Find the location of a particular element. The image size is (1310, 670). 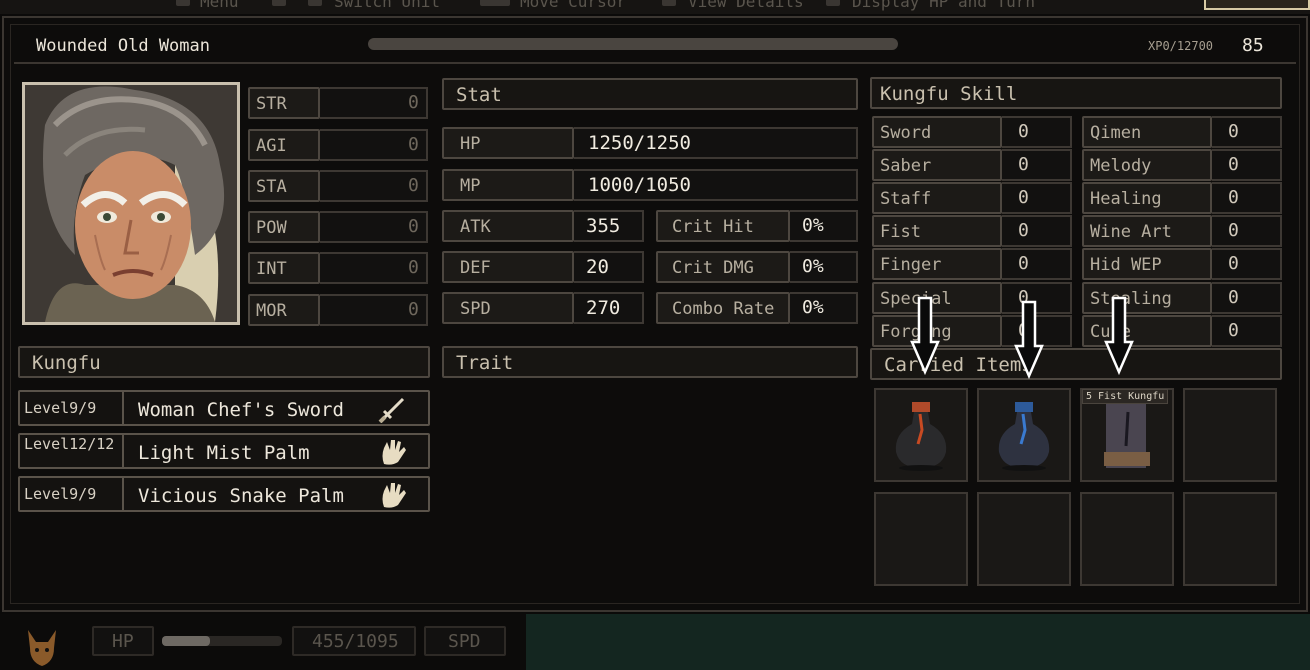

attr-label: AGI is located at coordinates (271, 146).